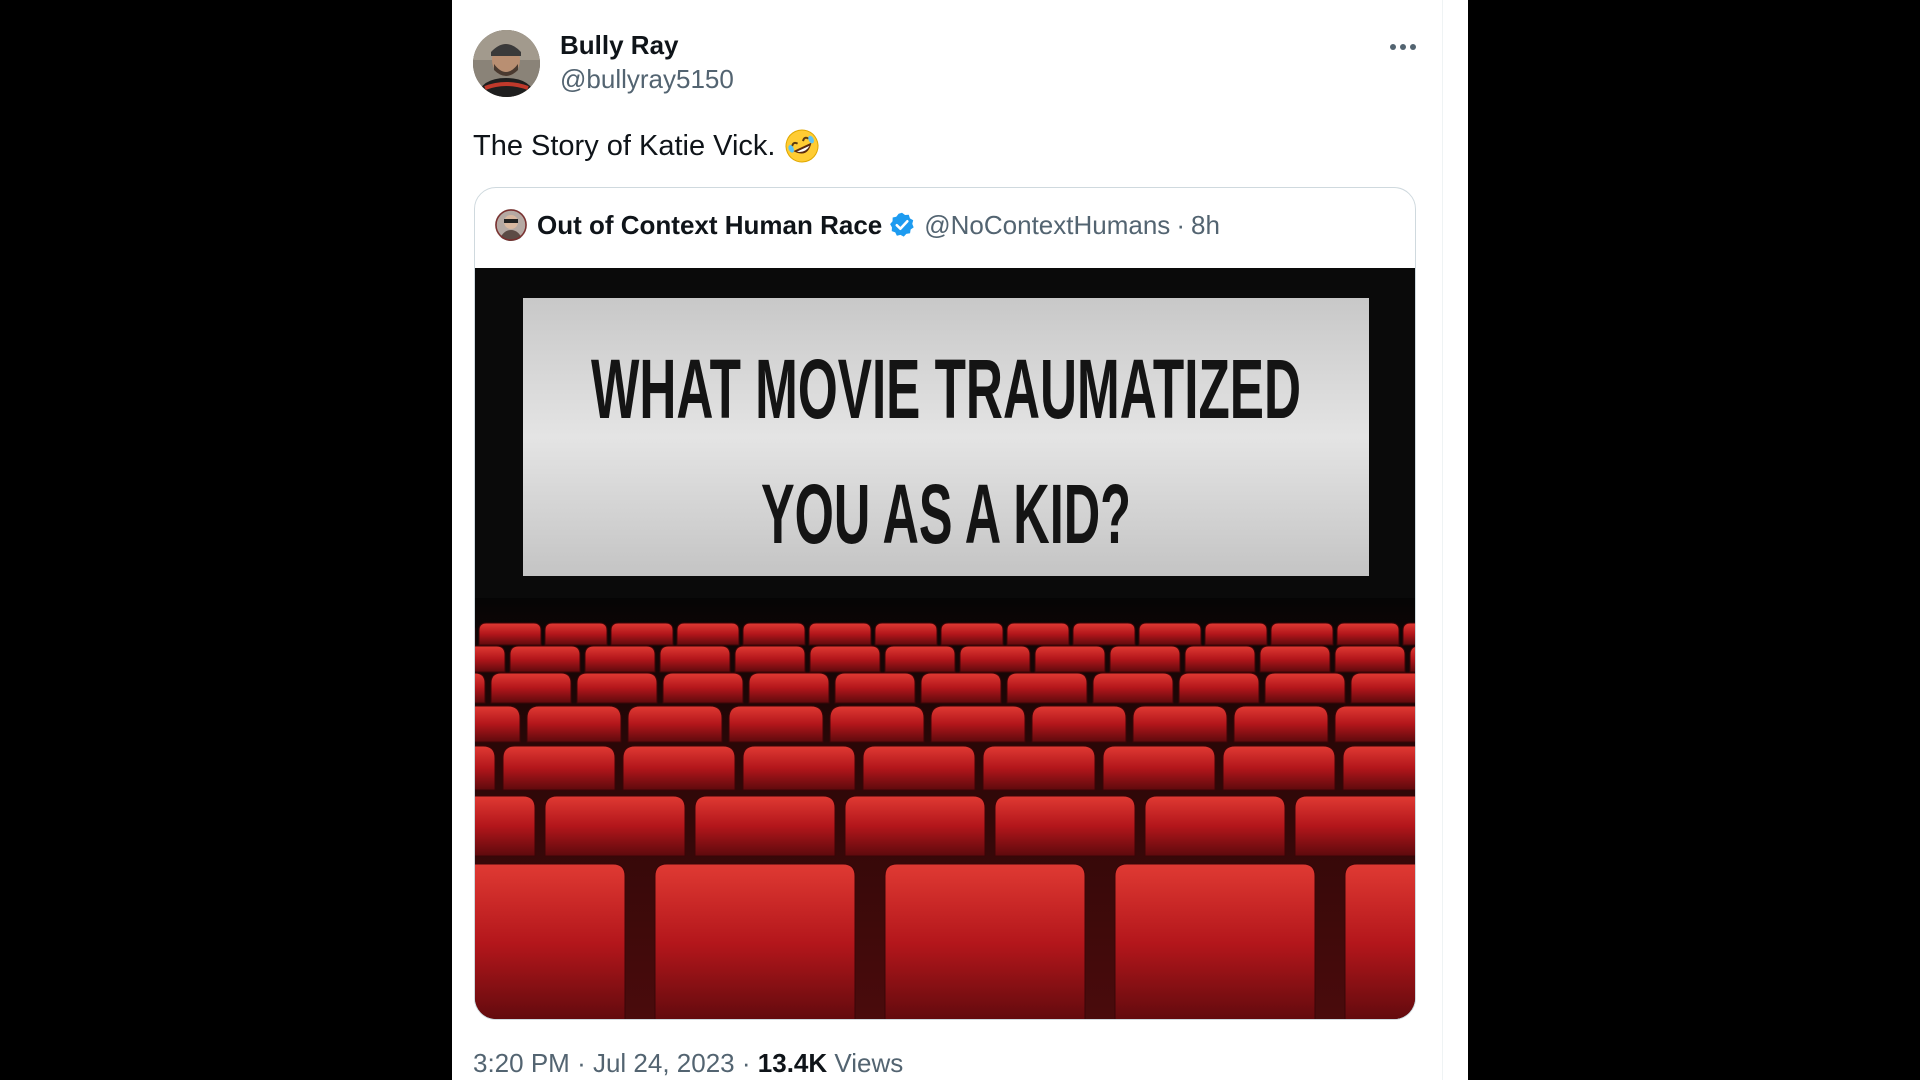 The image size is (1920, 1080). Describe the element at coordinates (946, 389) in the screenshot. I see `media-line-1: WHAT MOVIE TRAUMATIZED` at that location.